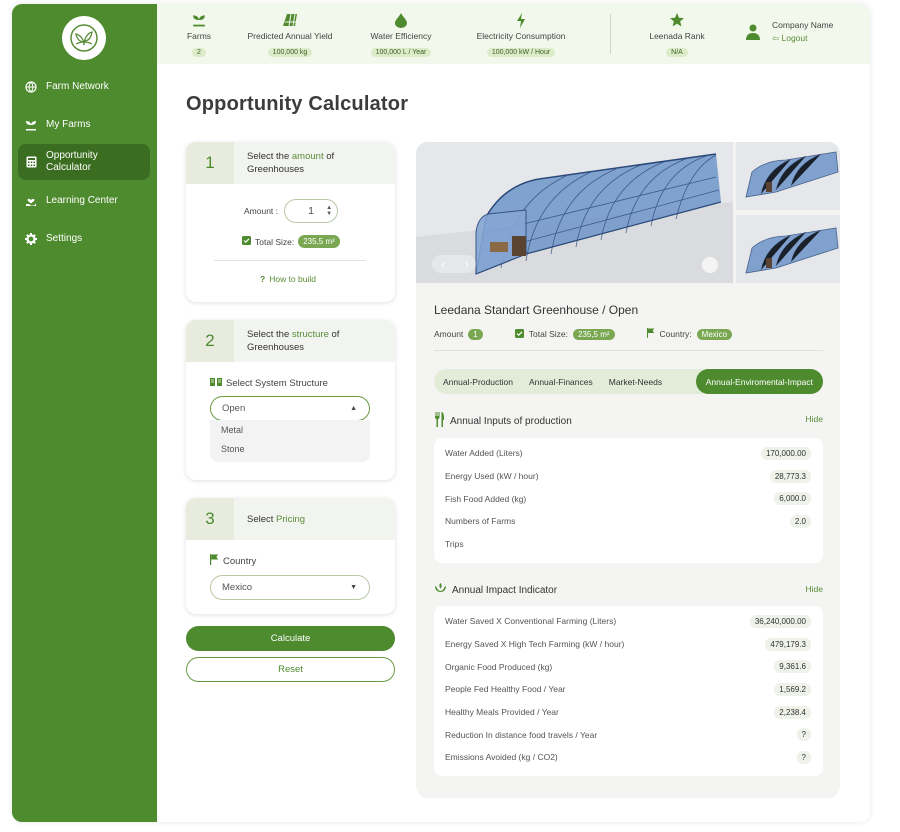 The width and height of the screenshot is (900, 832). I want to click on reset-button: Reset, so click(290, 669).